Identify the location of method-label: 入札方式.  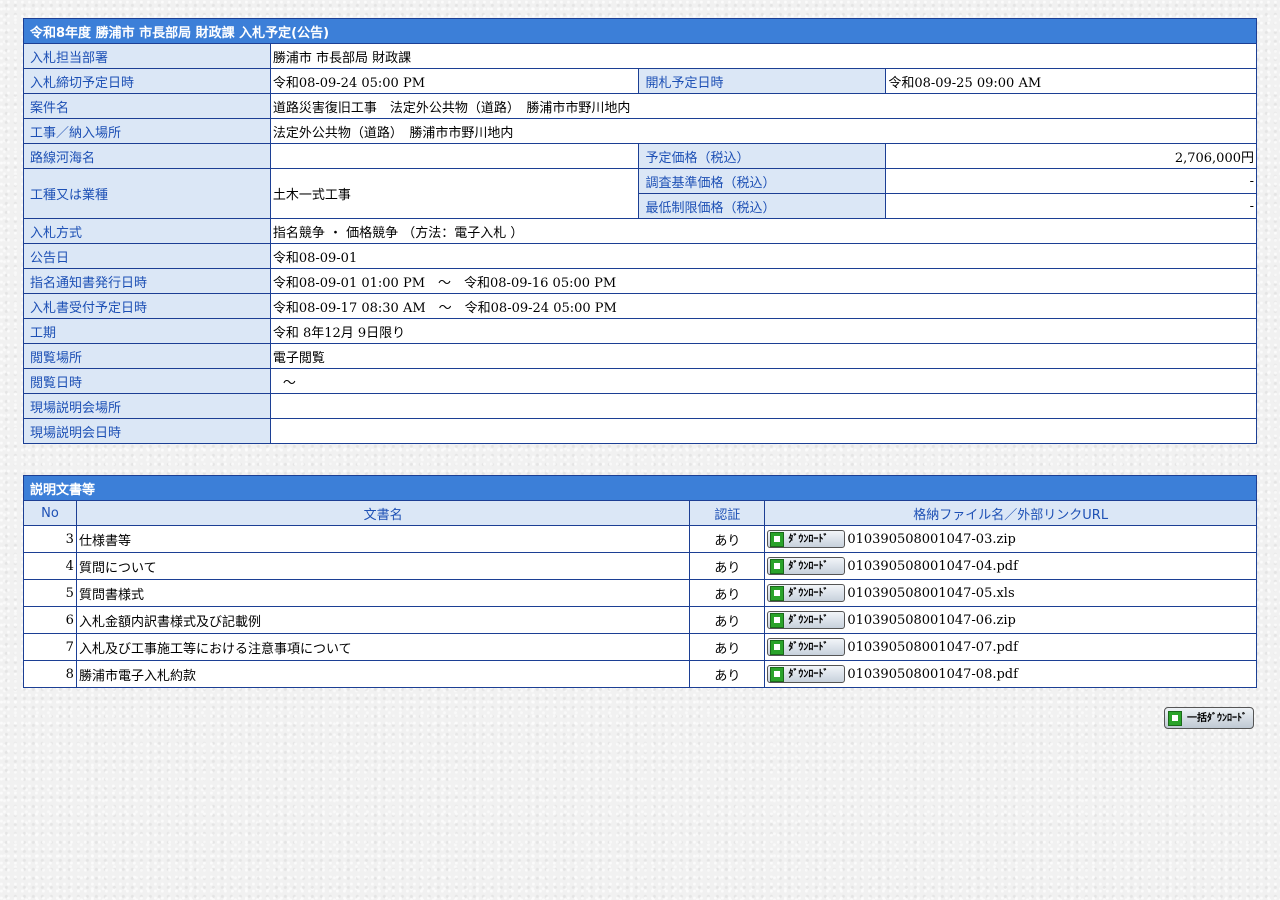
(147, 231).